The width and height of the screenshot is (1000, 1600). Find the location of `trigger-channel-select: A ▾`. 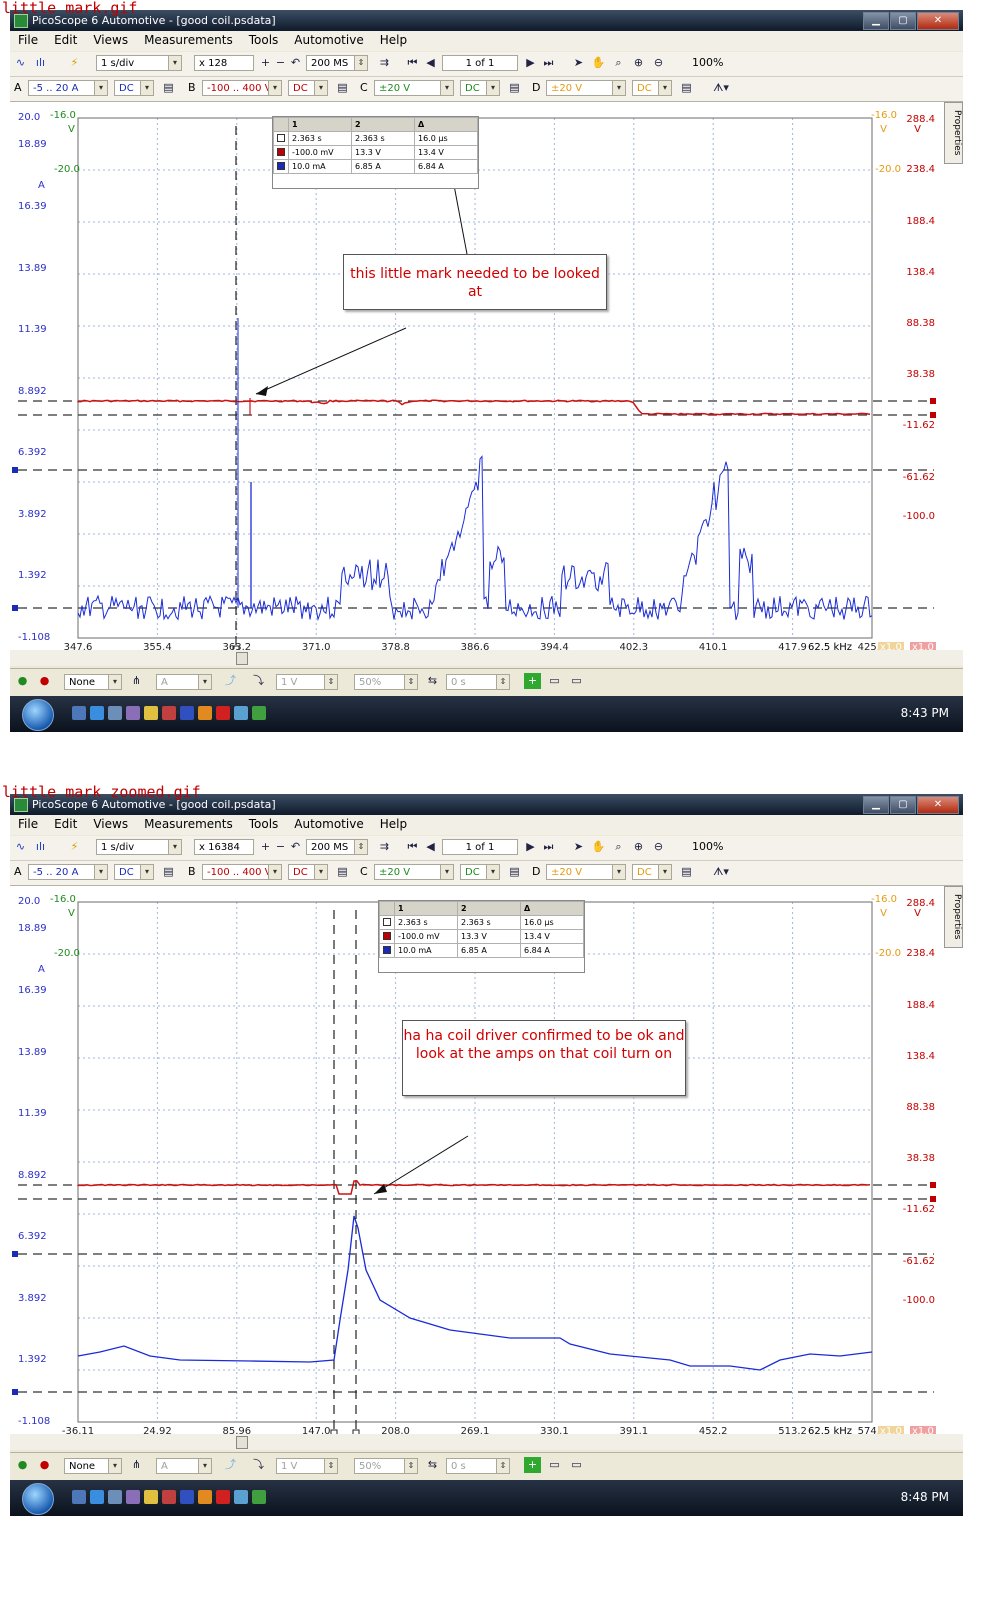

trigger-channel-select: A ▾ is located at coordinates (184, 682).